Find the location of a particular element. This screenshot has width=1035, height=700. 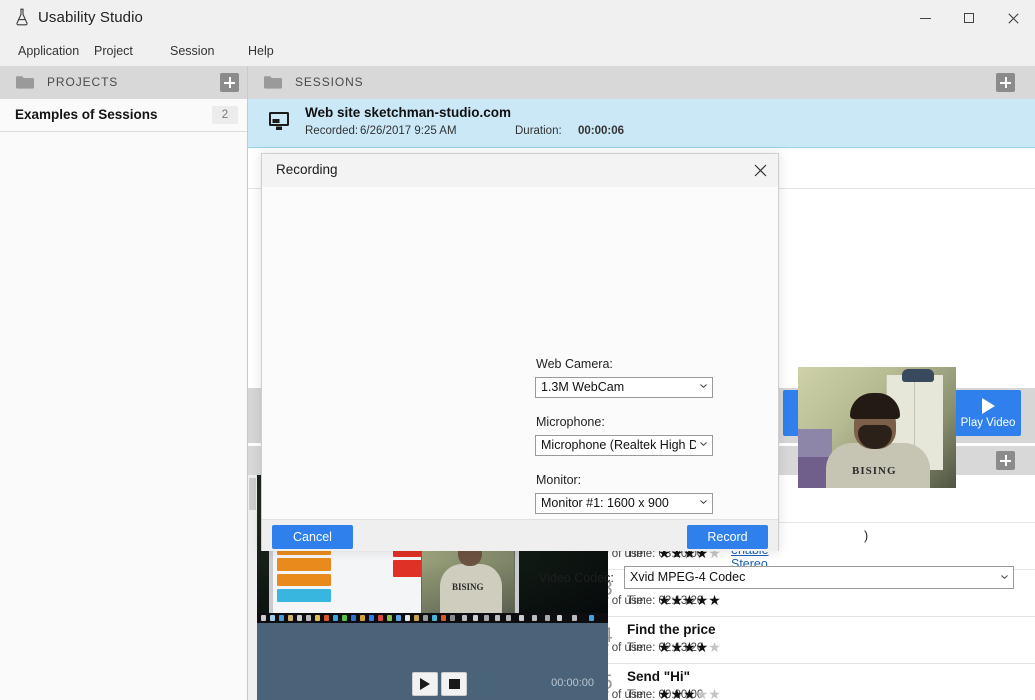

menu-help: Help is located at coordinates (261, 51).